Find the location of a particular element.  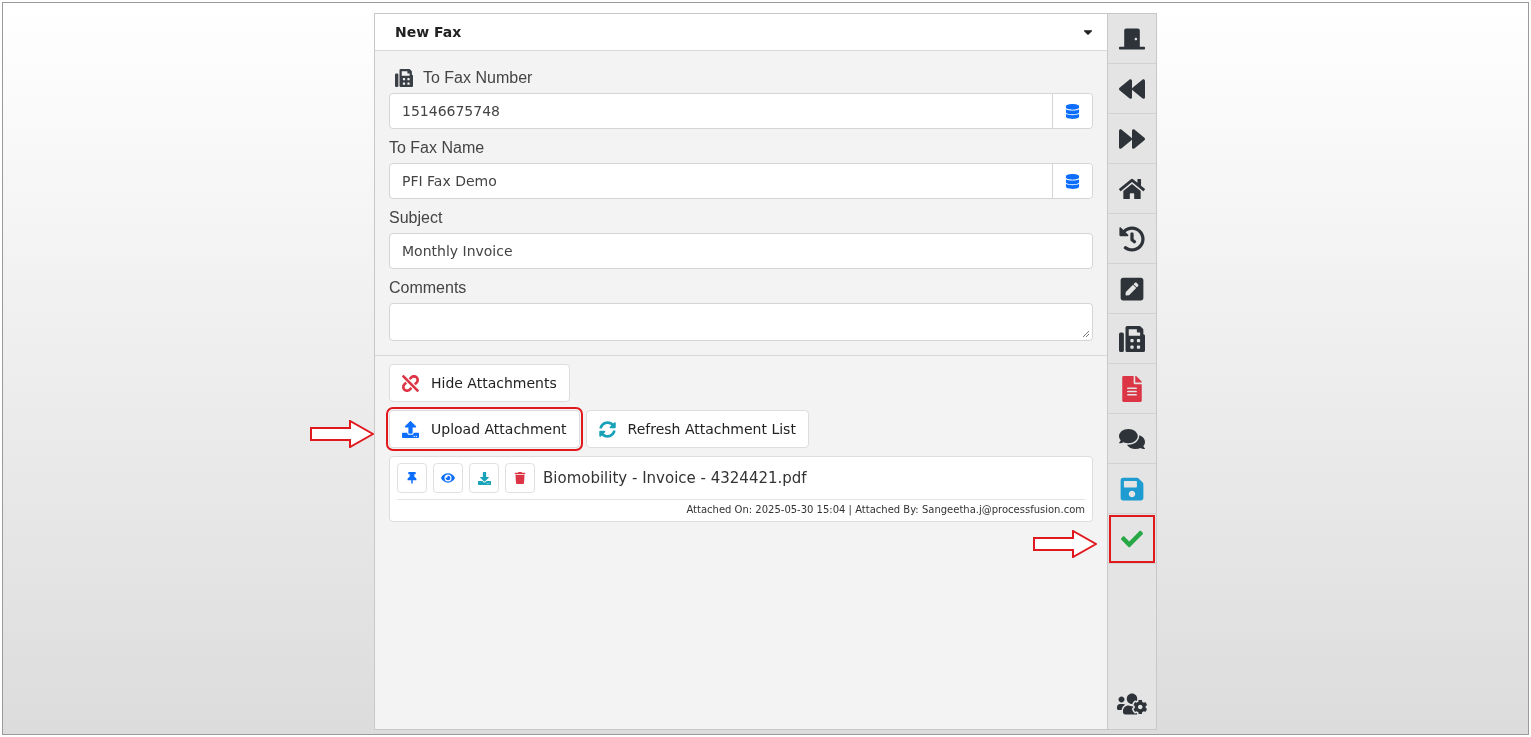

pin-button is located at coordinates (412, 478).